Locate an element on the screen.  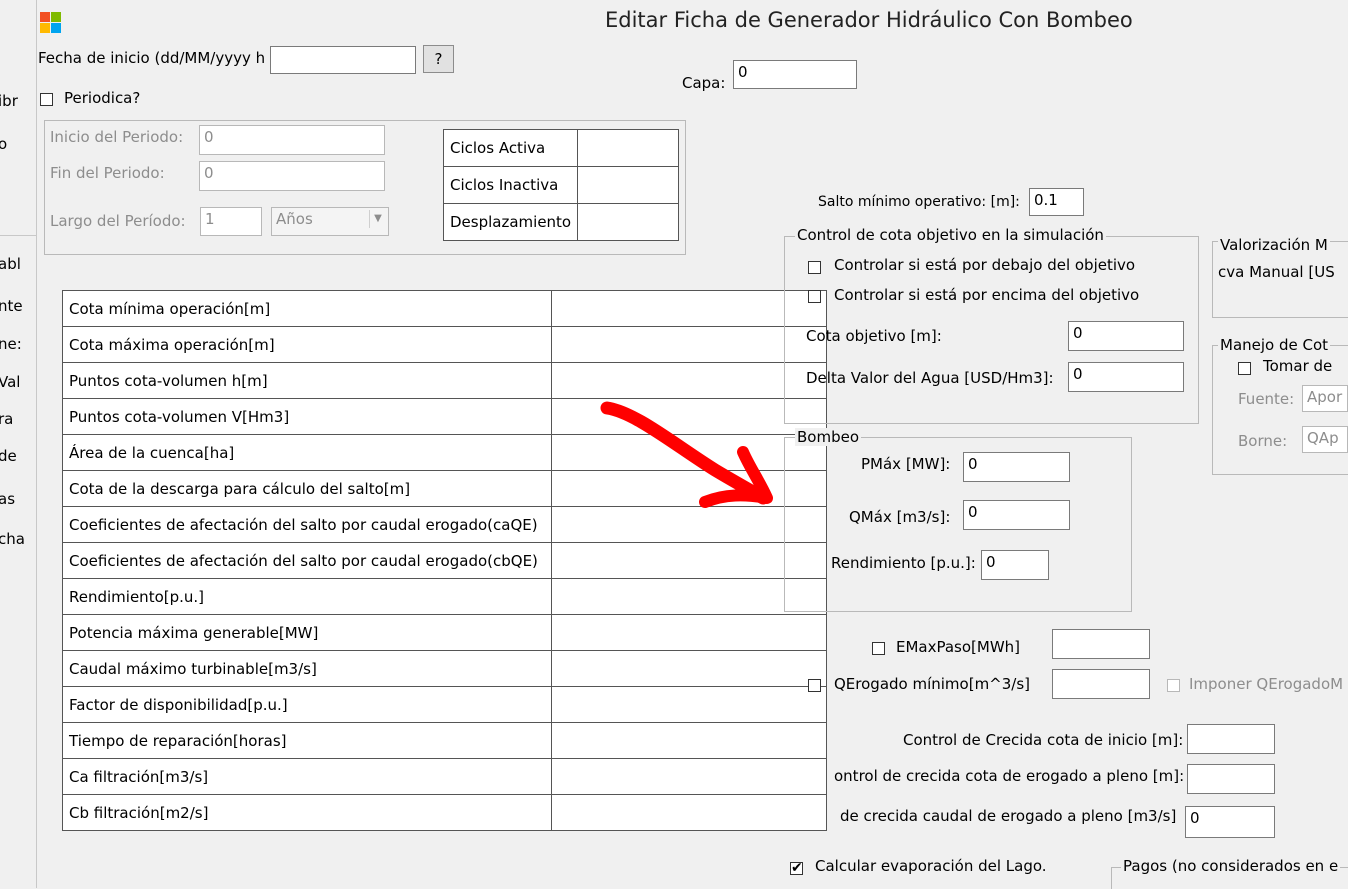
qerogado-minimo-input is located at coordinates (1101, 684).